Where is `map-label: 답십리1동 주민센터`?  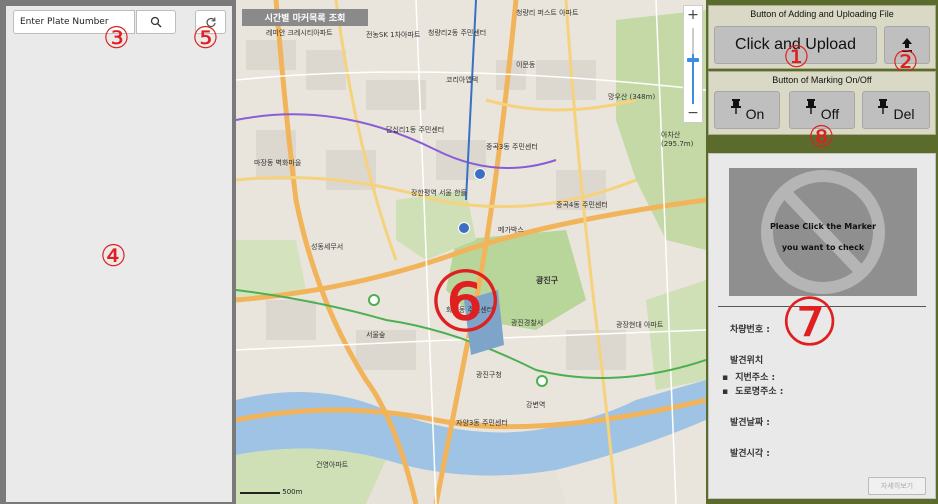
map-label: 답십리1동 주민센터 is located at coordinates (415, 130).